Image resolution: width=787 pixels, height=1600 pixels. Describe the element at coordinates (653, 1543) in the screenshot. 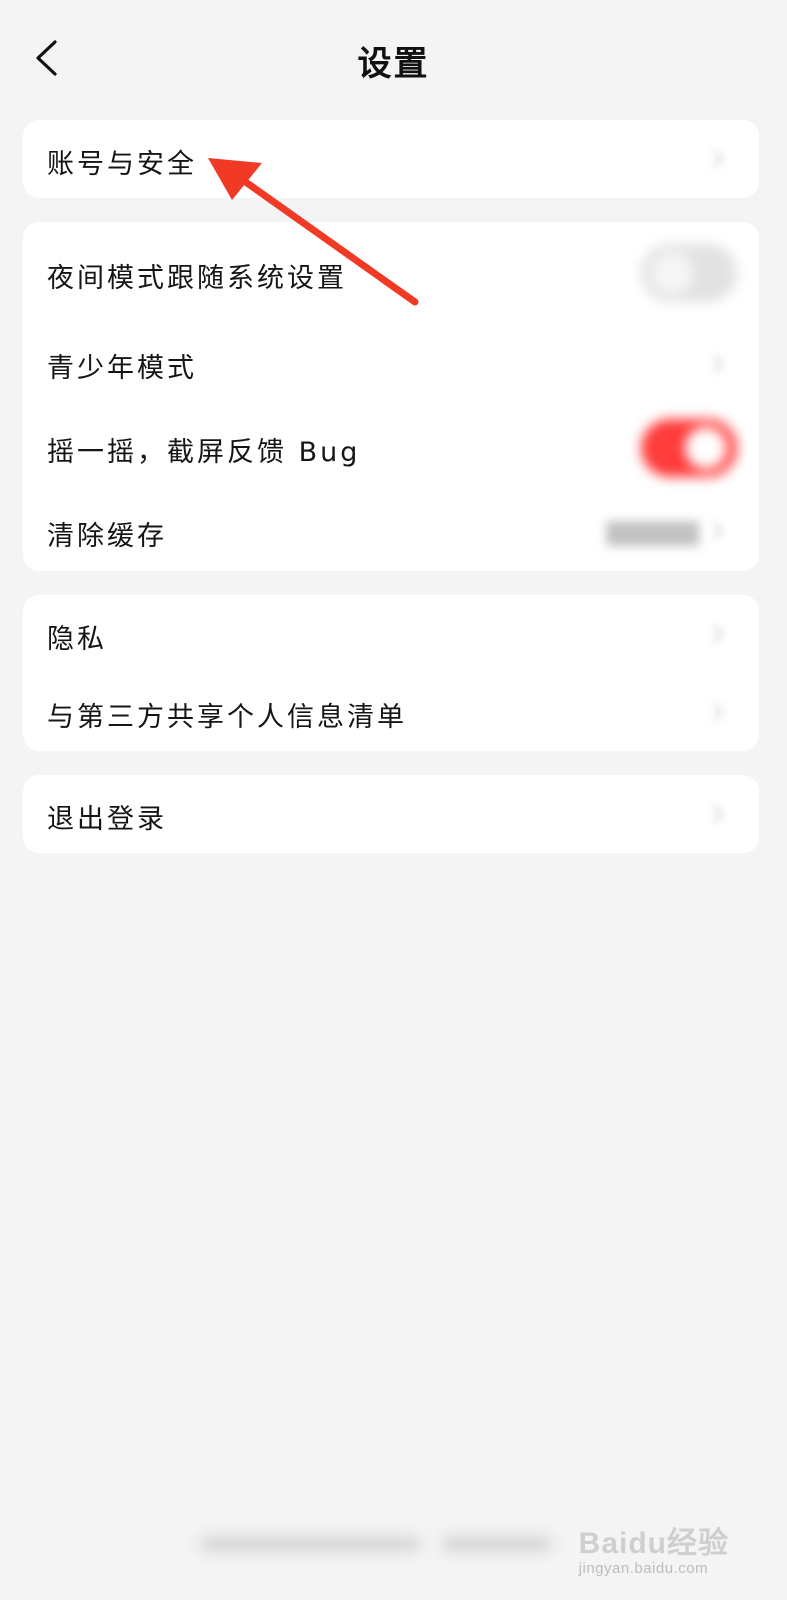

I see `watermark-main-text: Baidu经验` at that location.